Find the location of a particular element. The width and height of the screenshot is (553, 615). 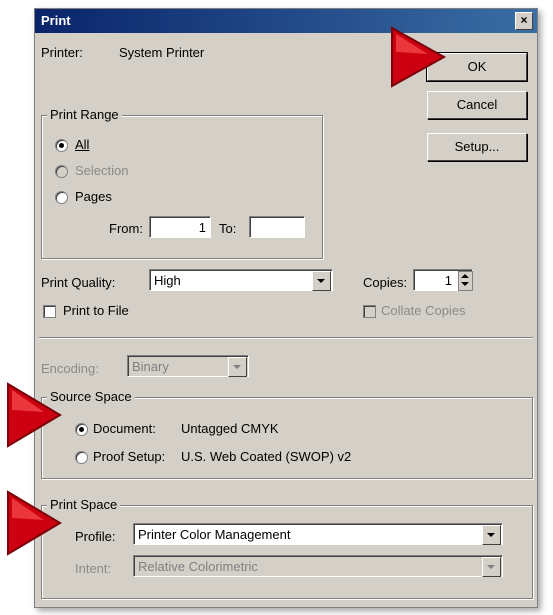

radio-all is located at coordinates (61, 145).